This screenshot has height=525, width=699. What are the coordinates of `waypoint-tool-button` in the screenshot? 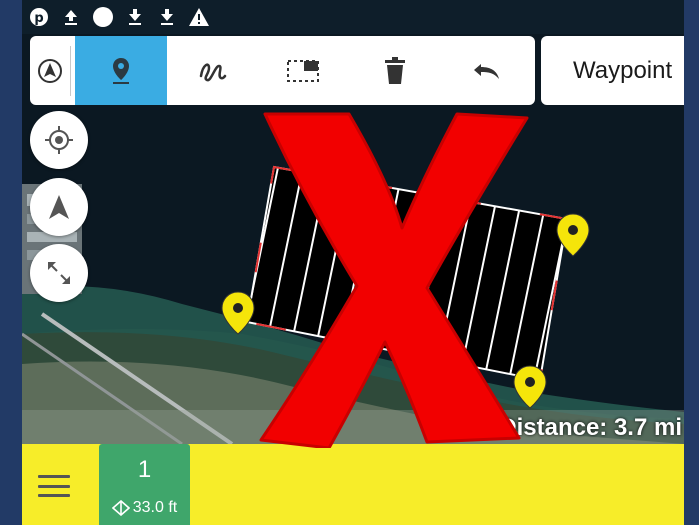 It's located at (121, 70).